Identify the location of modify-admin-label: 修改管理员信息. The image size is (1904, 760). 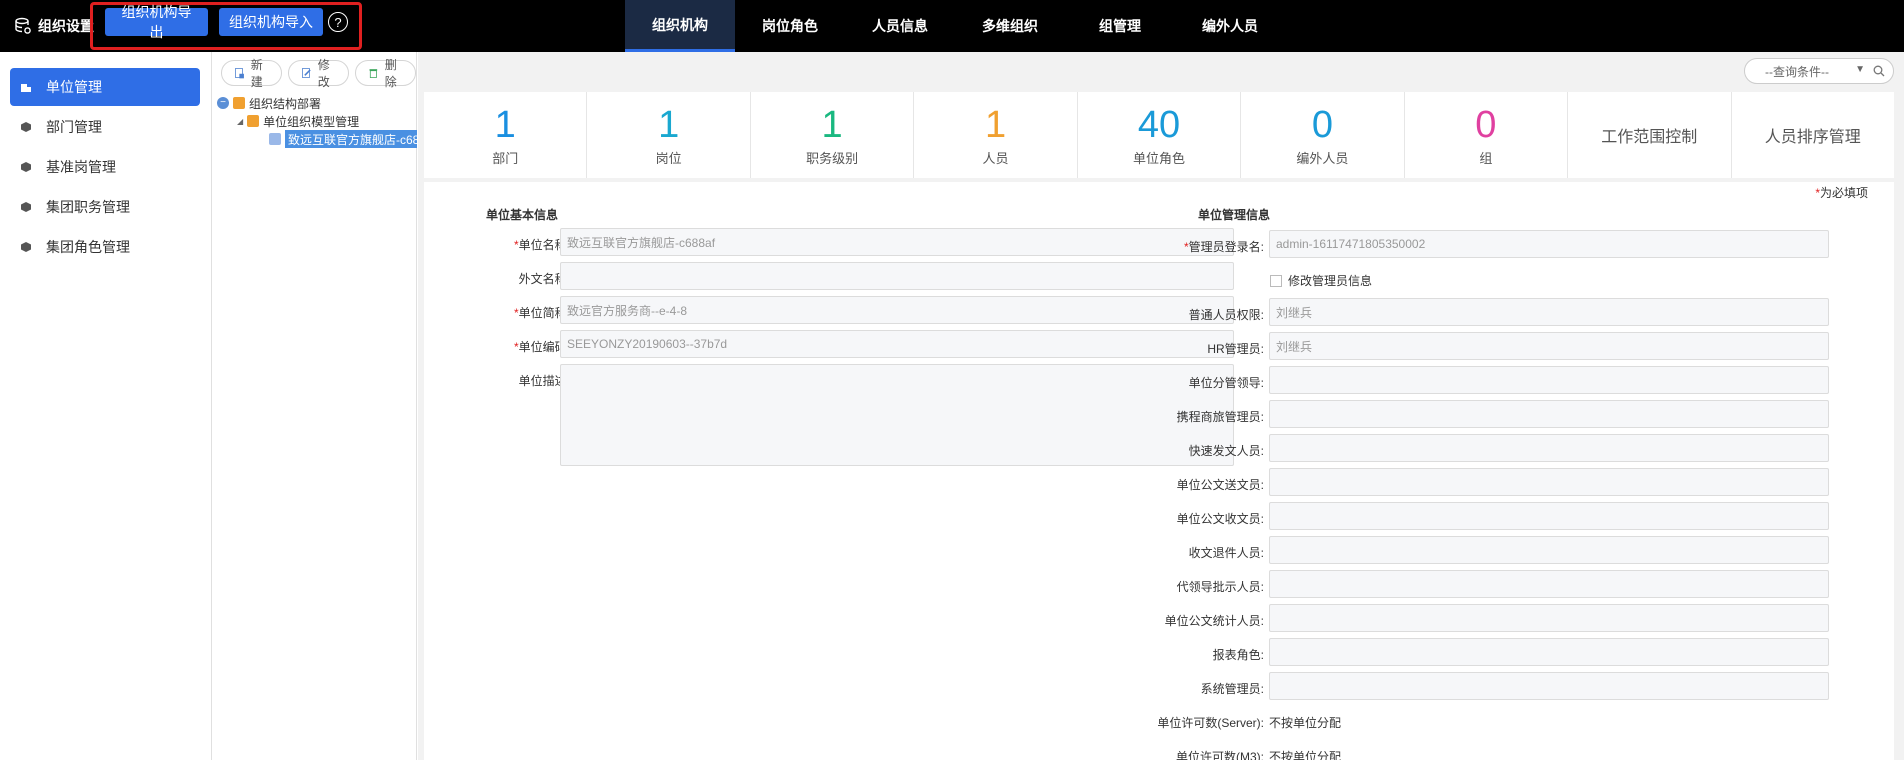
(1330, 281).